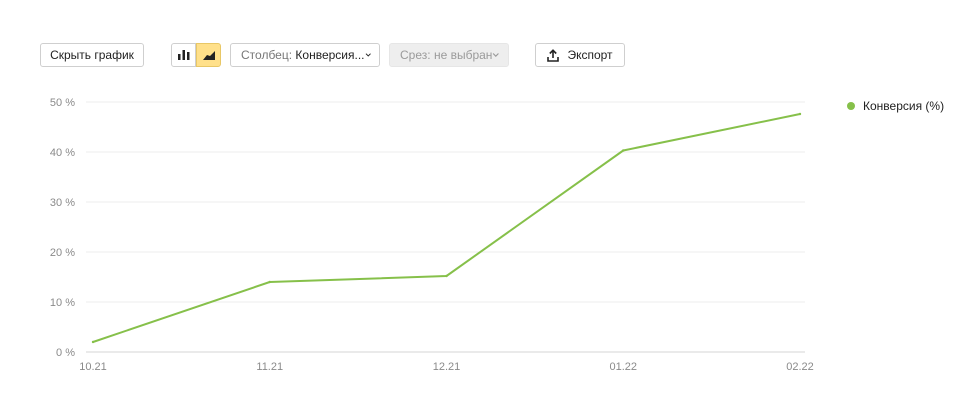 The height and width of the screenshot is (406, 964). I want to click on y-tick-label: 10 %, so click(62, 303).